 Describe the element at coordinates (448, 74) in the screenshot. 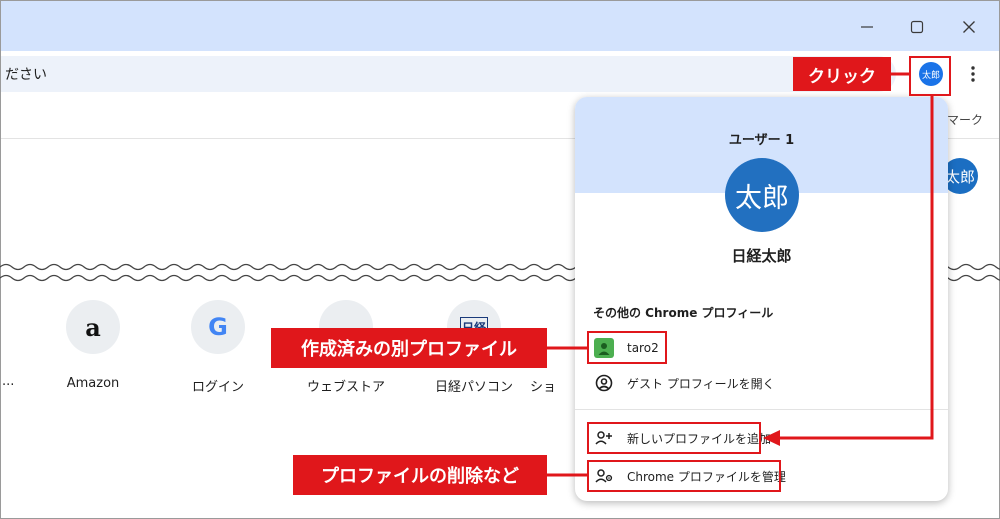

I see `address-bar: ださい` at that location.